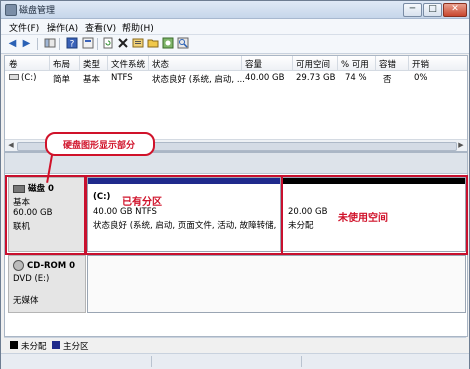 This screenshot has width=470, height=369. Describe the element at coordinates (122, 43) in the screenshot. I see `delete-icon` at that location.